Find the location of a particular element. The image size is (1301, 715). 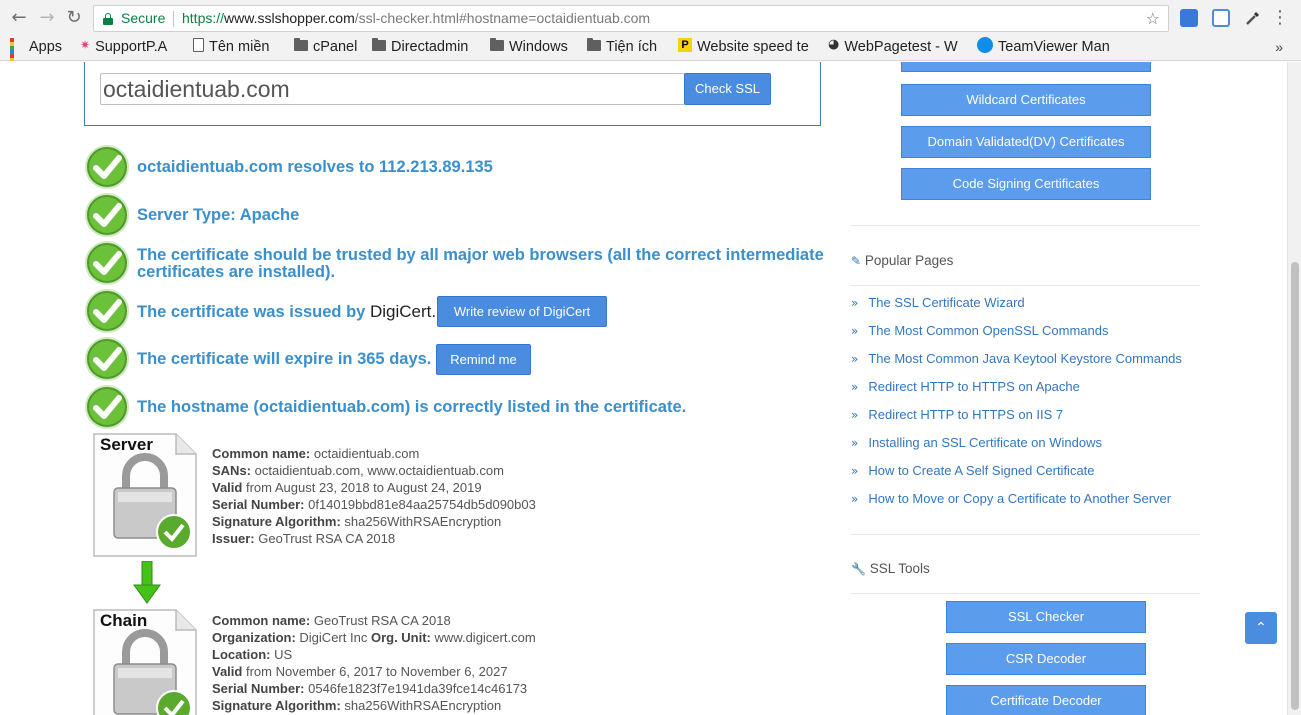

back-arrow-icon: ← is located at coordinates (19, 18).